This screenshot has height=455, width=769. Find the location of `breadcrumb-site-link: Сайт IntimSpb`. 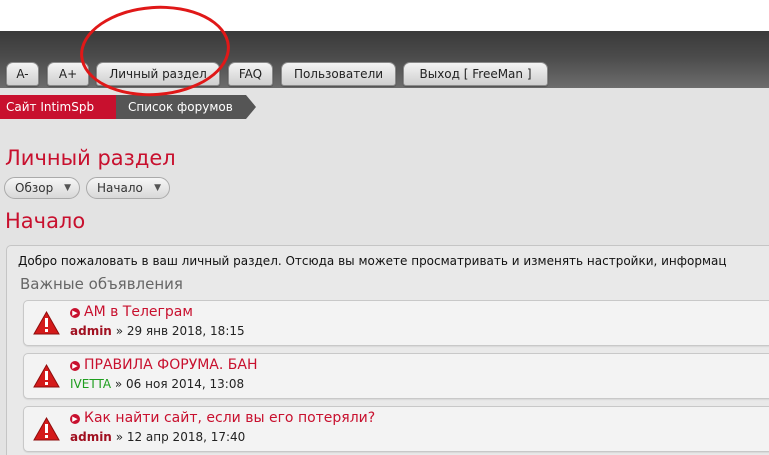

breadcrumb-site-link: Сайт IntimSpb is located at coordinates (63, 107).